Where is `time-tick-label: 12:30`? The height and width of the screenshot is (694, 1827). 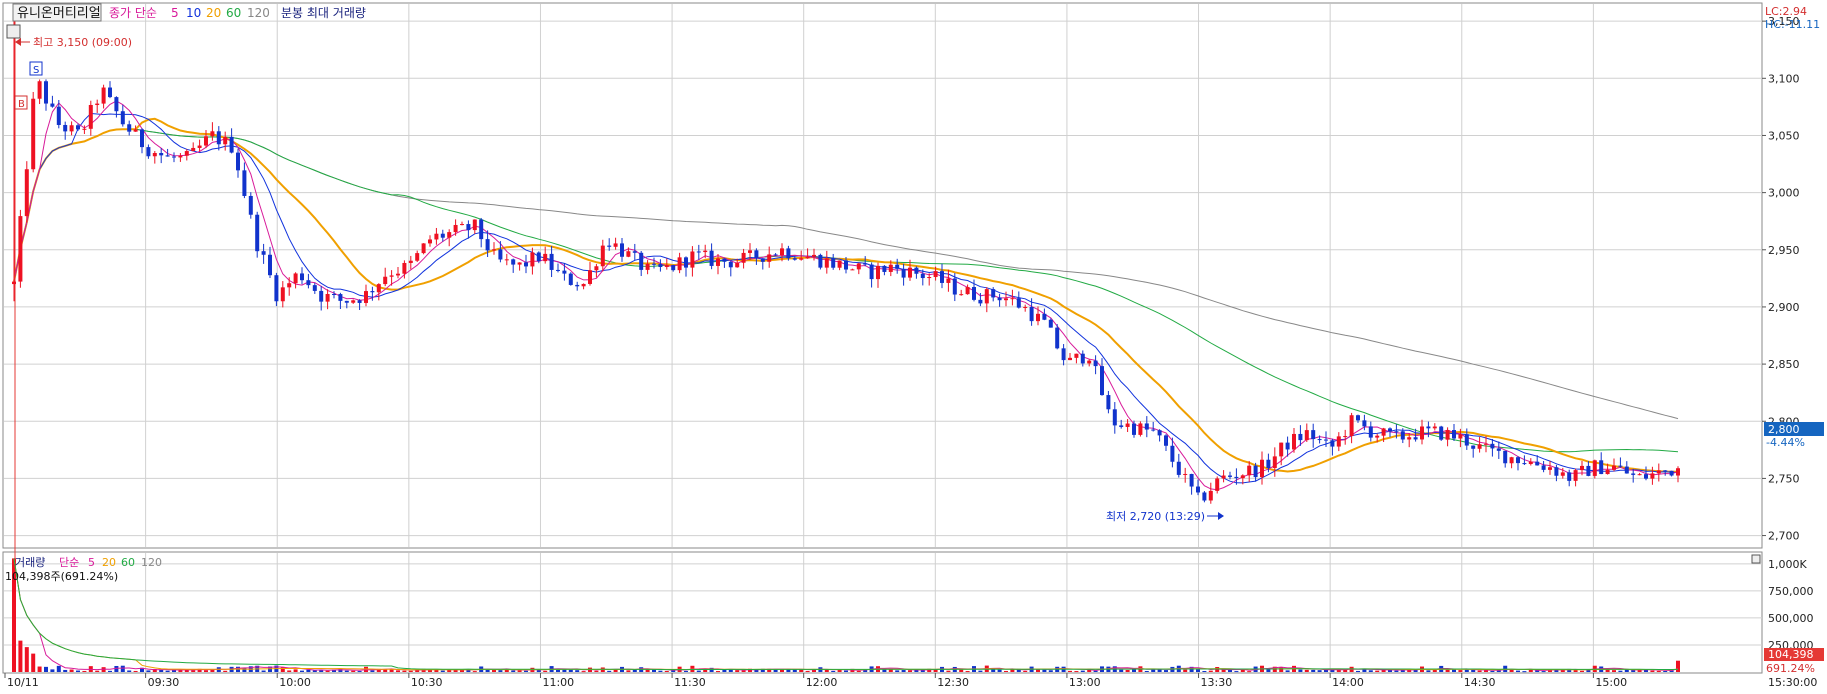
time-tick-label: 12:30 is located at coordinates (953, 682).